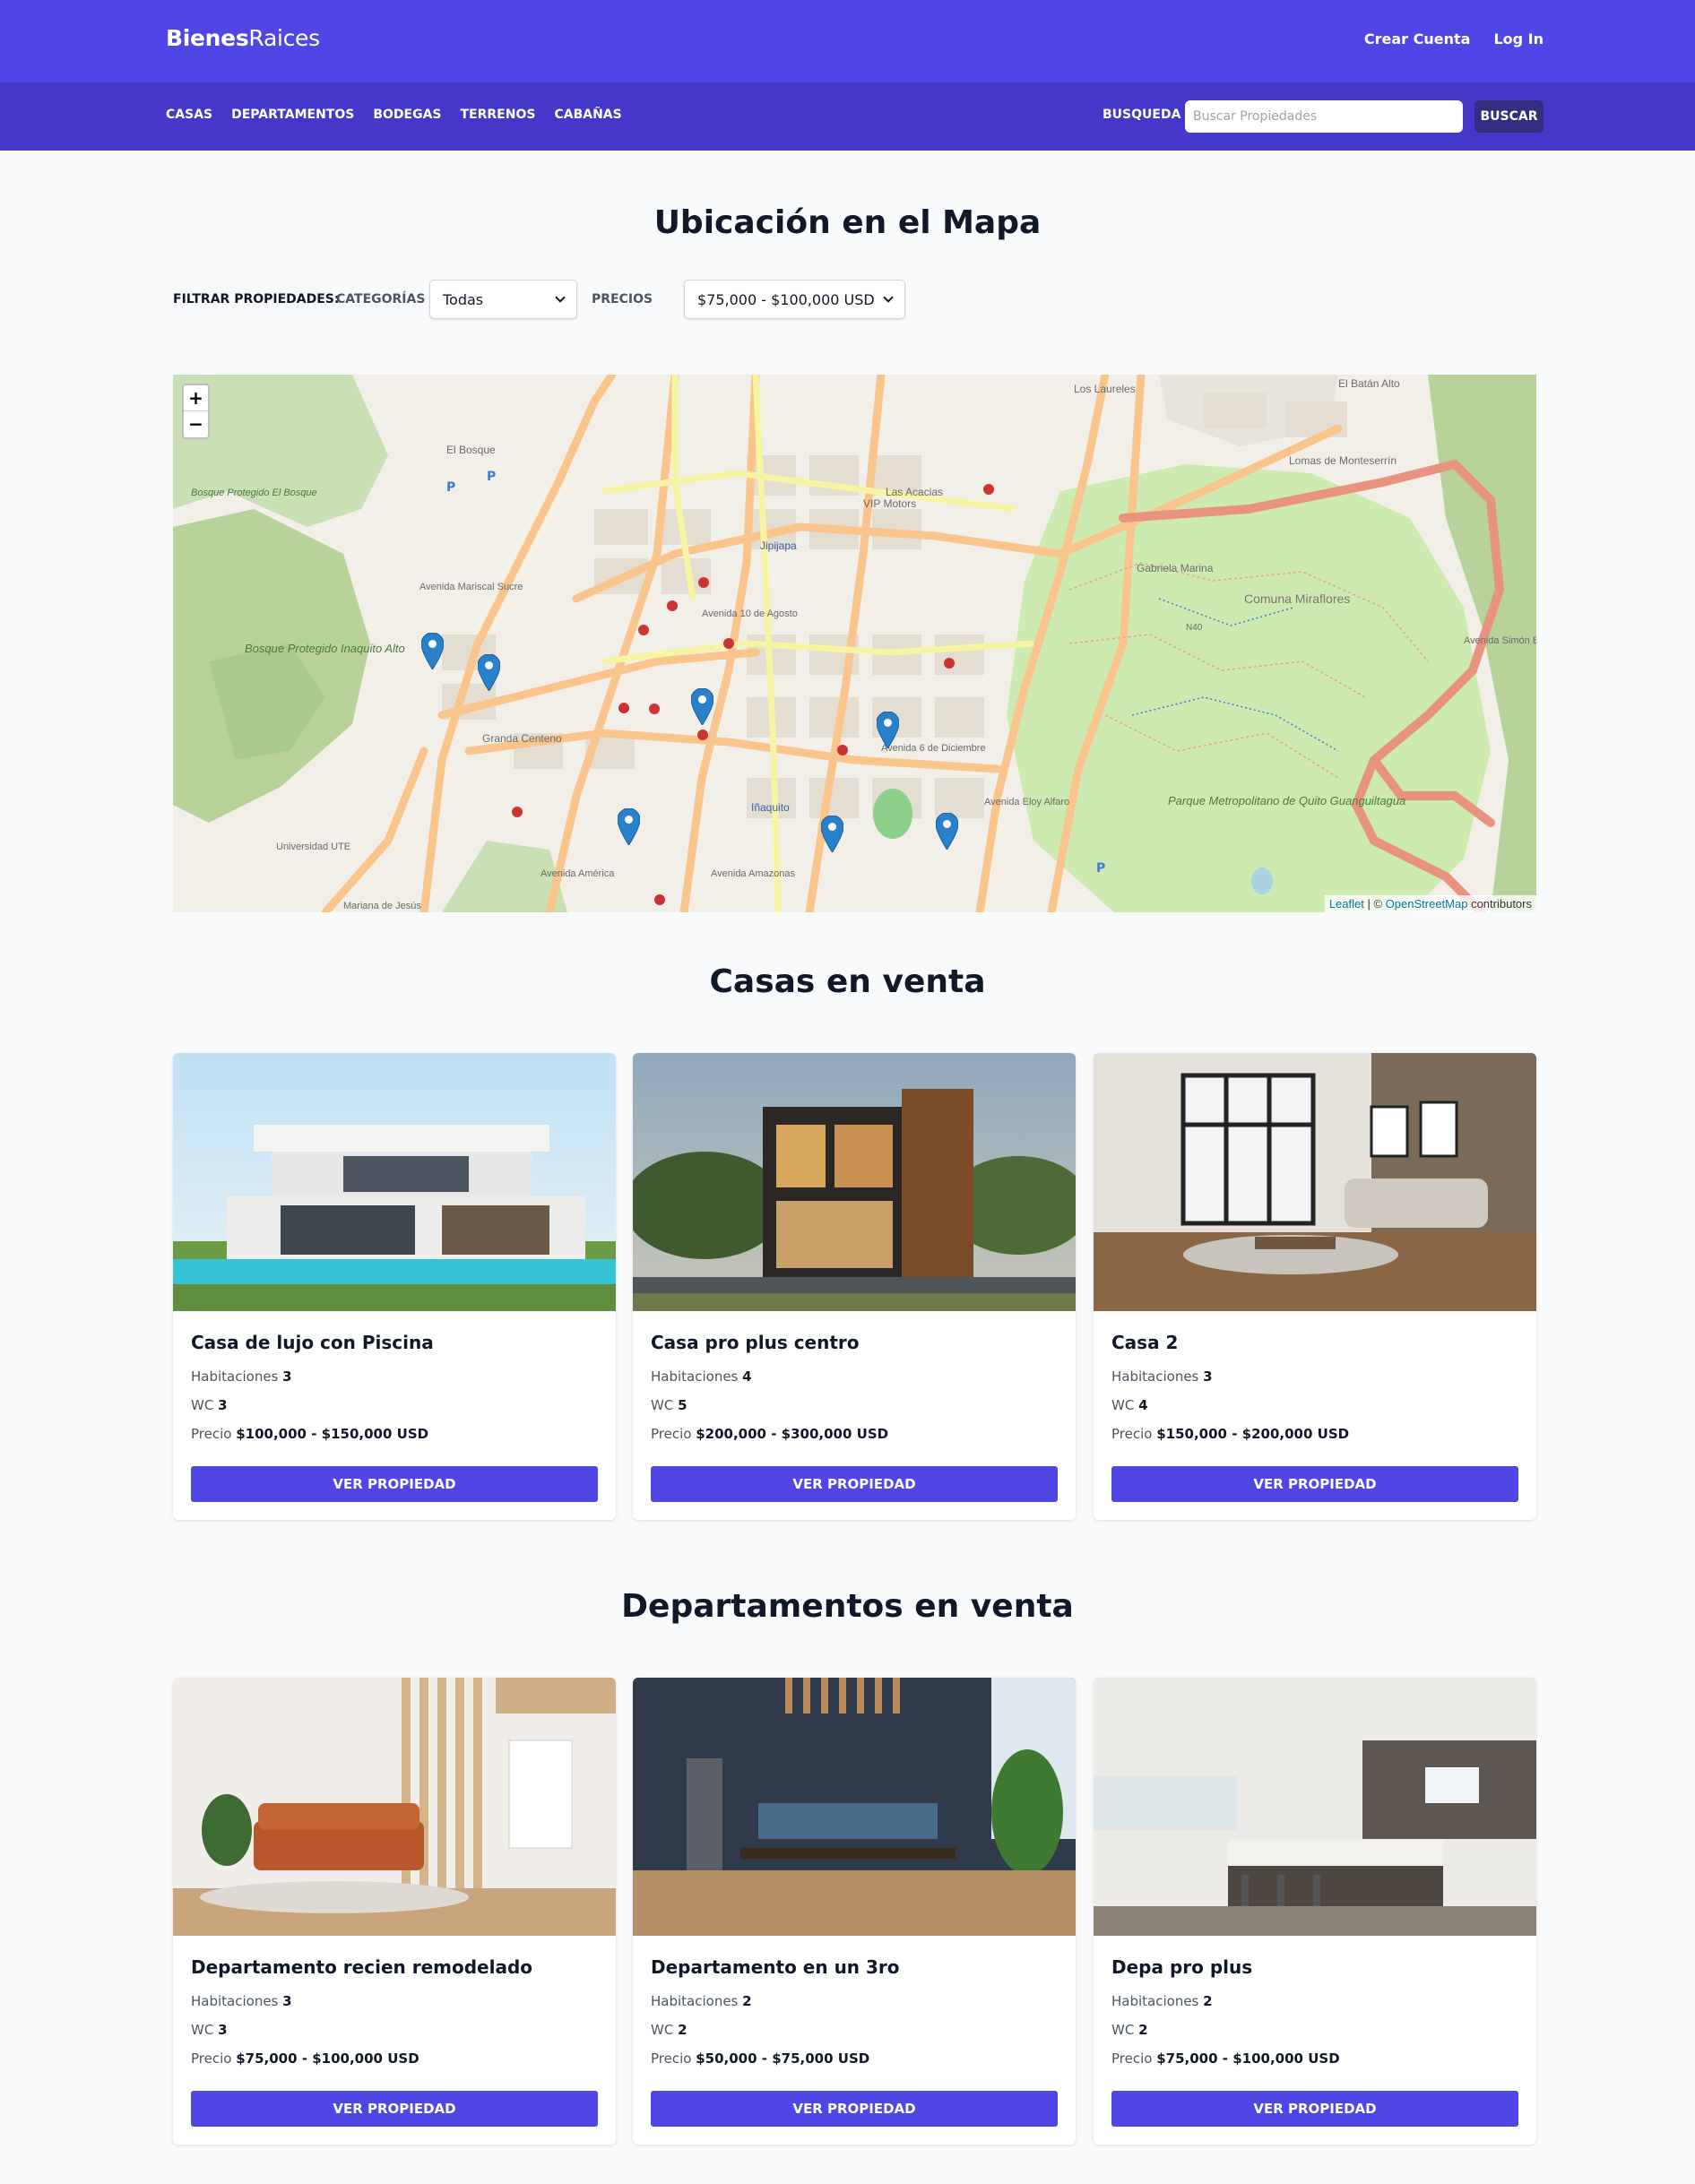 The image size is (1695, 2184). Describe the element at coordinates (770, 1434) in the screenshot. I see `price-info: Precio $200,000 - $300,000 USD` at that location.